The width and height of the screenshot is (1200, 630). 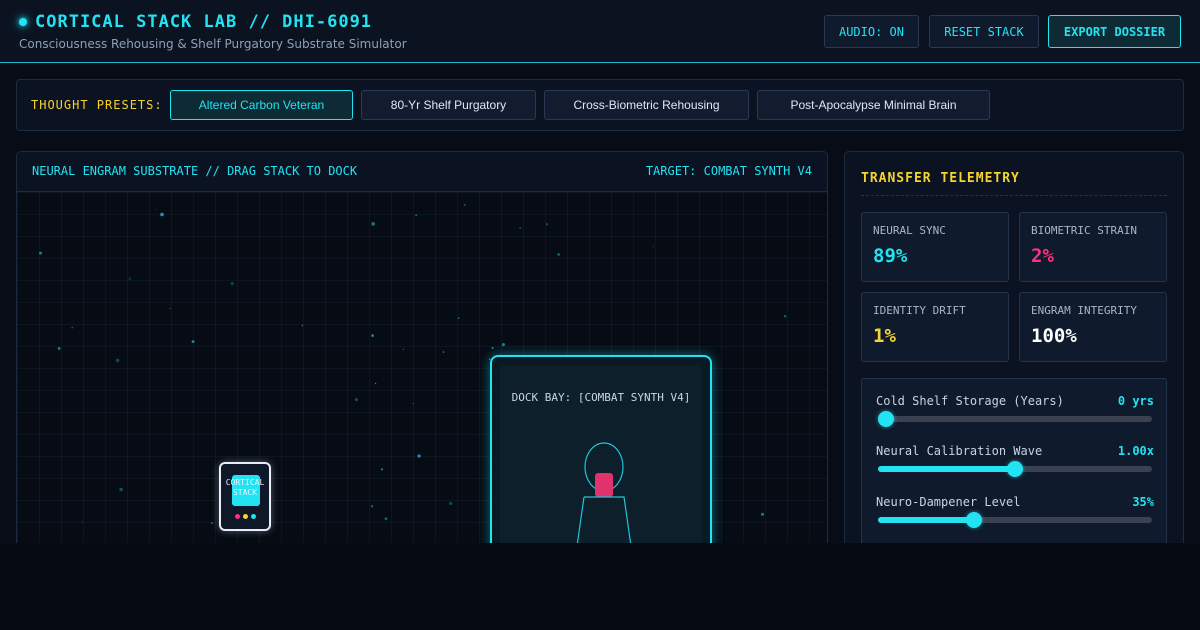 I want to click on cortical-stack-draggable: CORTICAL STACK, so click(x=245, y=496).